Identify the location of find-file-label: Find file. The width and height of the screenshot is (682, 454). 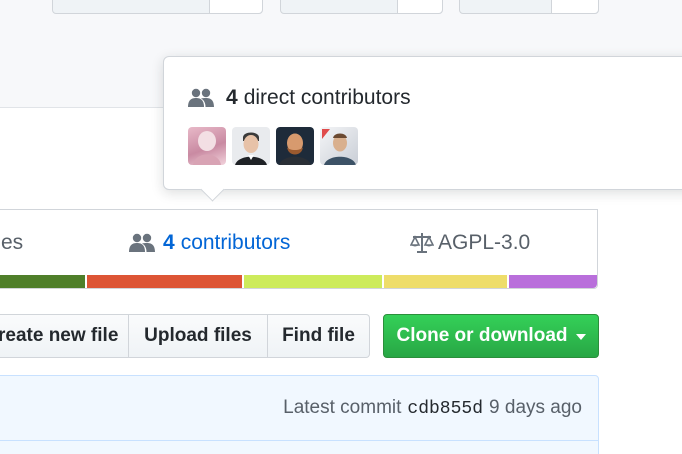
(318, 335).